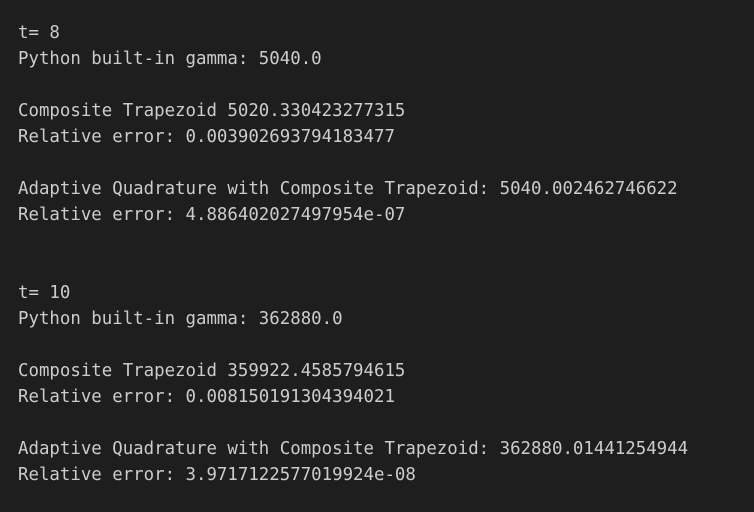  Describe the element at coordinates (44, 293) in the screenshot. I see `t-value-line: t= 10` at that location.